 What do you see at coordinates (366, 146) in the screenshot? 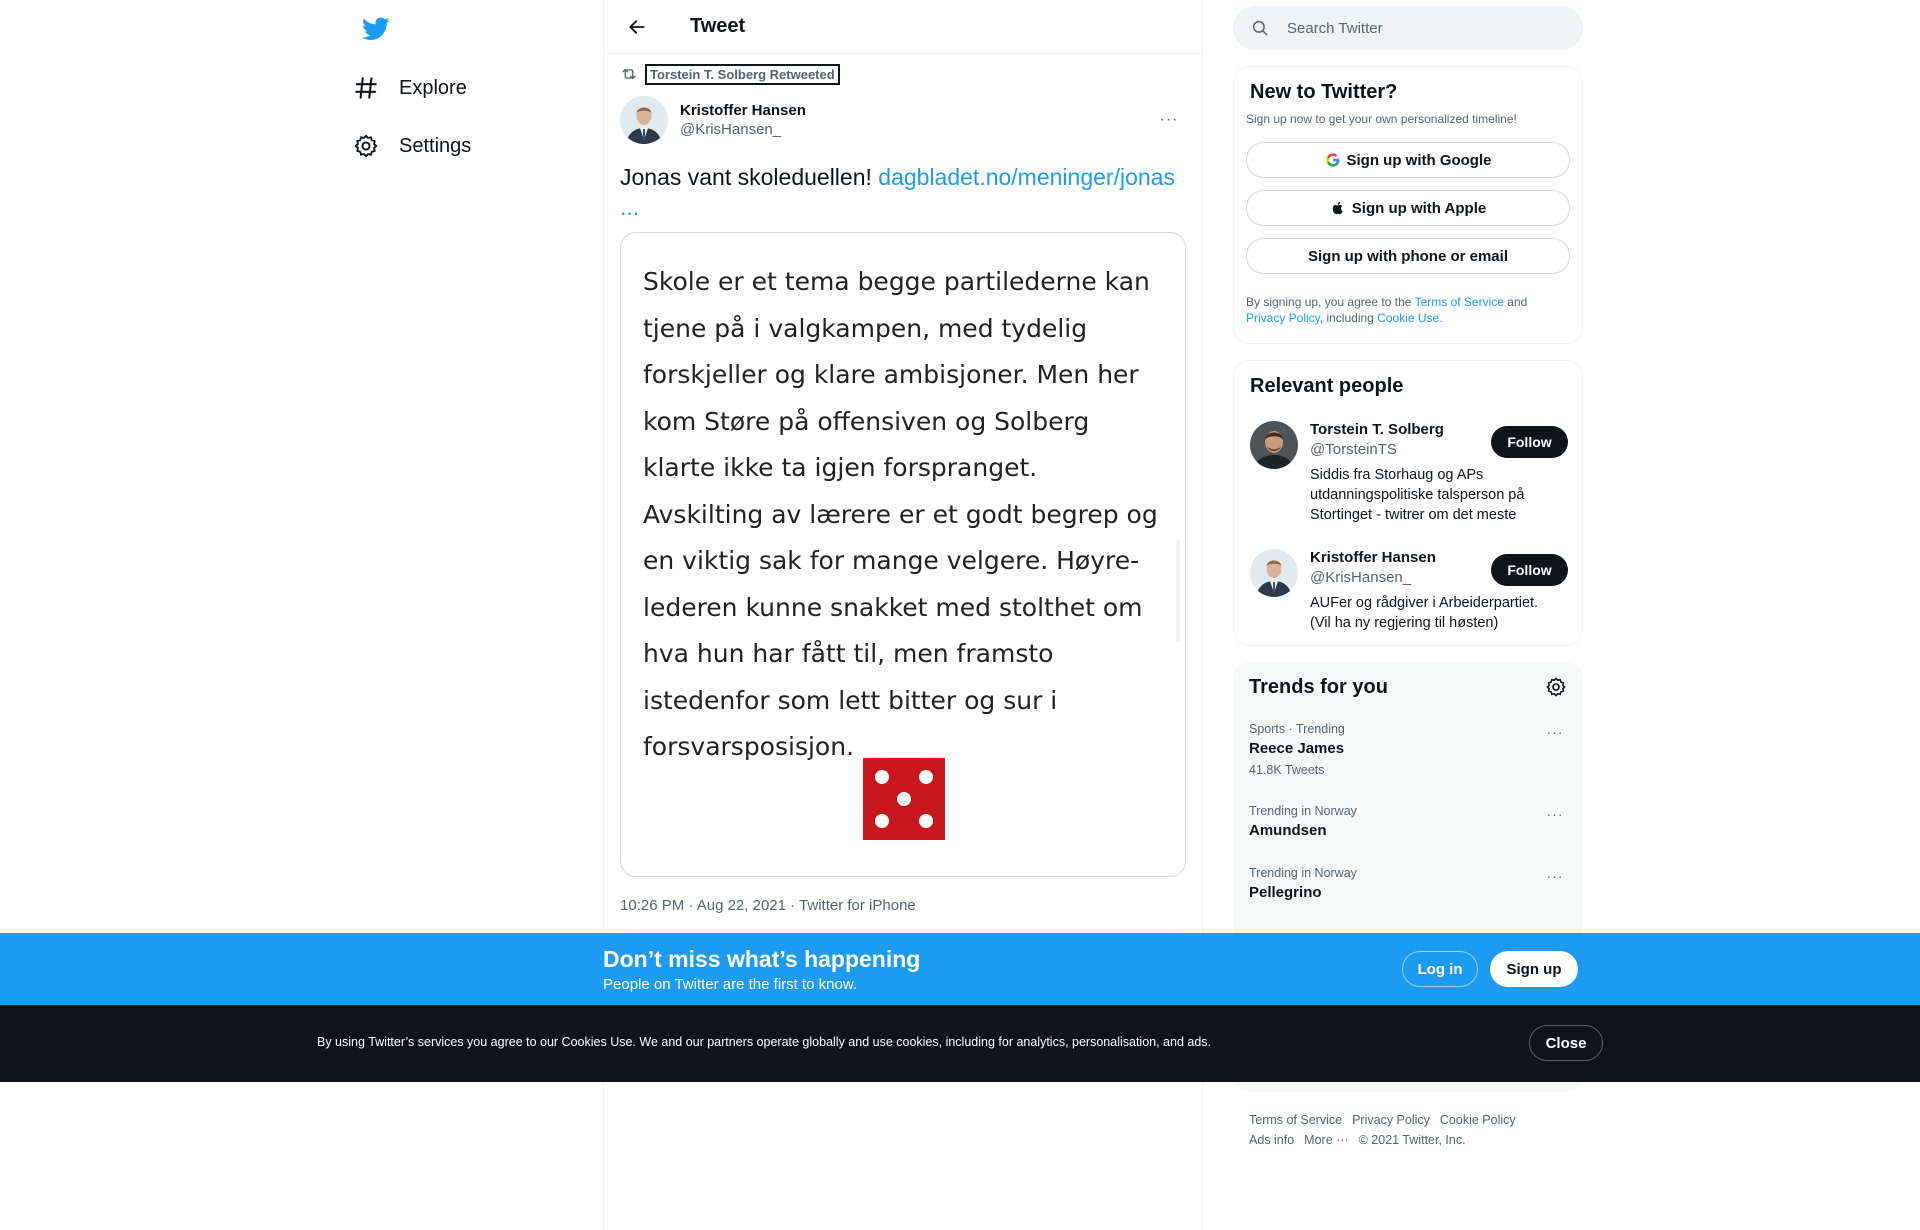
I see `gear-icon` at bounding box center [366, 146].